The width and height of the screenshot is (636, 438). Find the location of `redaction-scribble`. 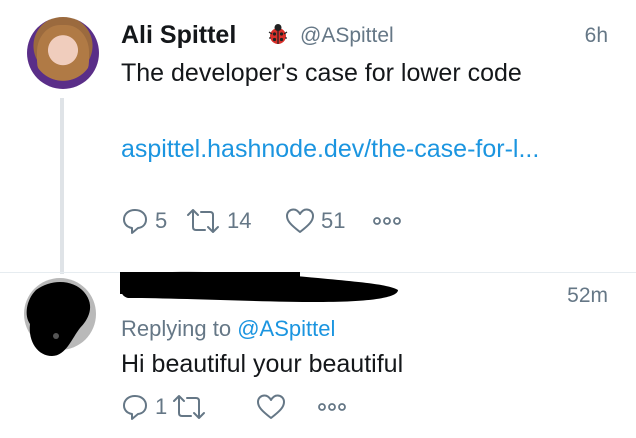

redaction-scribble is located at coordinates (259, 286).